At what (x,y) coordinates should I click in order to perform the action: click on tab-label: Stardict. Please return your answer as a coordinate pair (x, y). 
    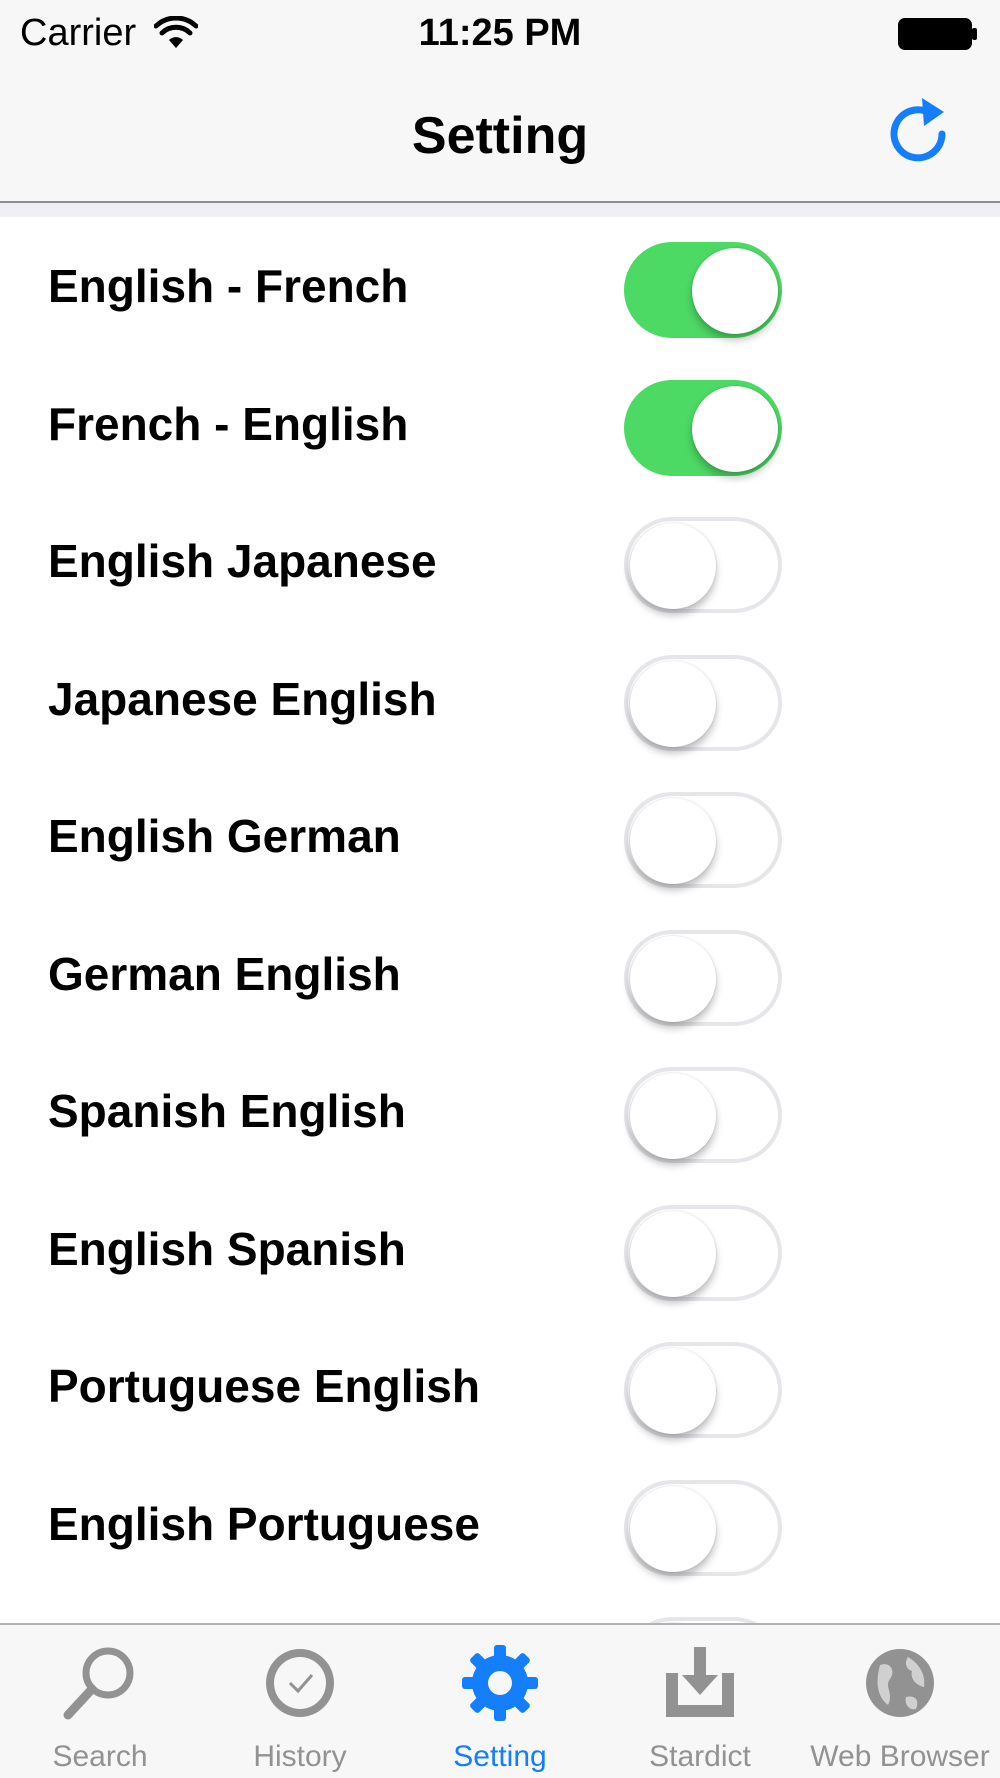
    Looking at the image, I should click on (700, 1756).